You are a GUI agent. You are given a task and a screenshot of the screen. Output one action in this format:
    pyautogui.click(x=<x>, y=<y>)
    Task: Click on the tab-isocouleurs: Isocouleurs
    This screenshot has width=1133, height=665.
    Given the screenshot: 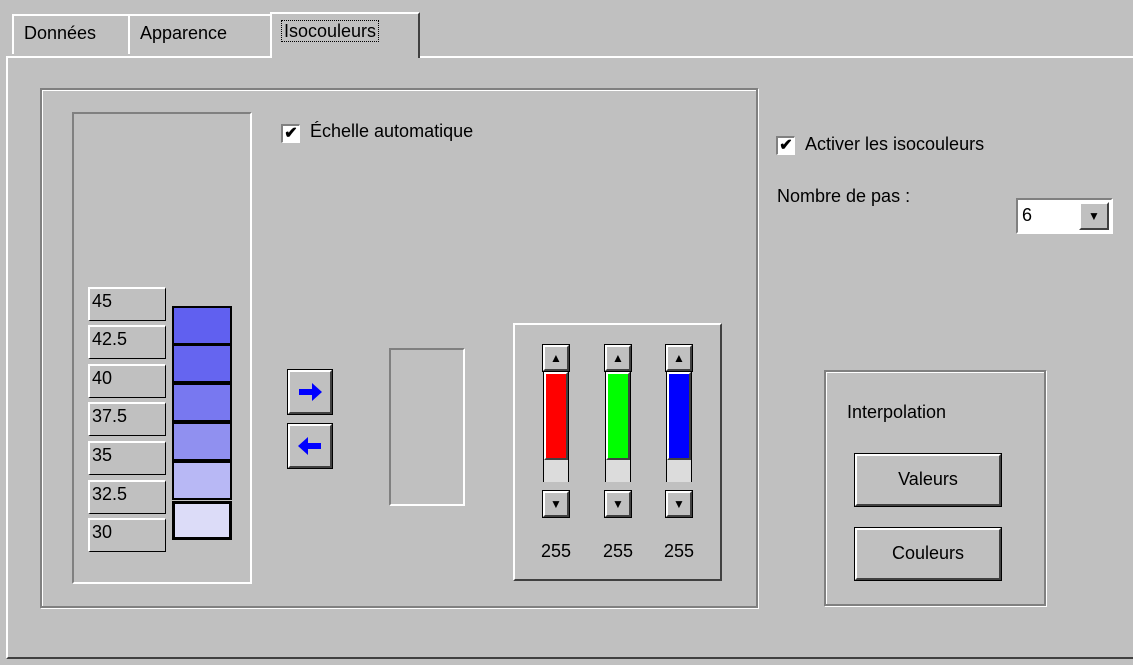 What is the action you would take?
    pyautogui.click(x=345, y=35)
    